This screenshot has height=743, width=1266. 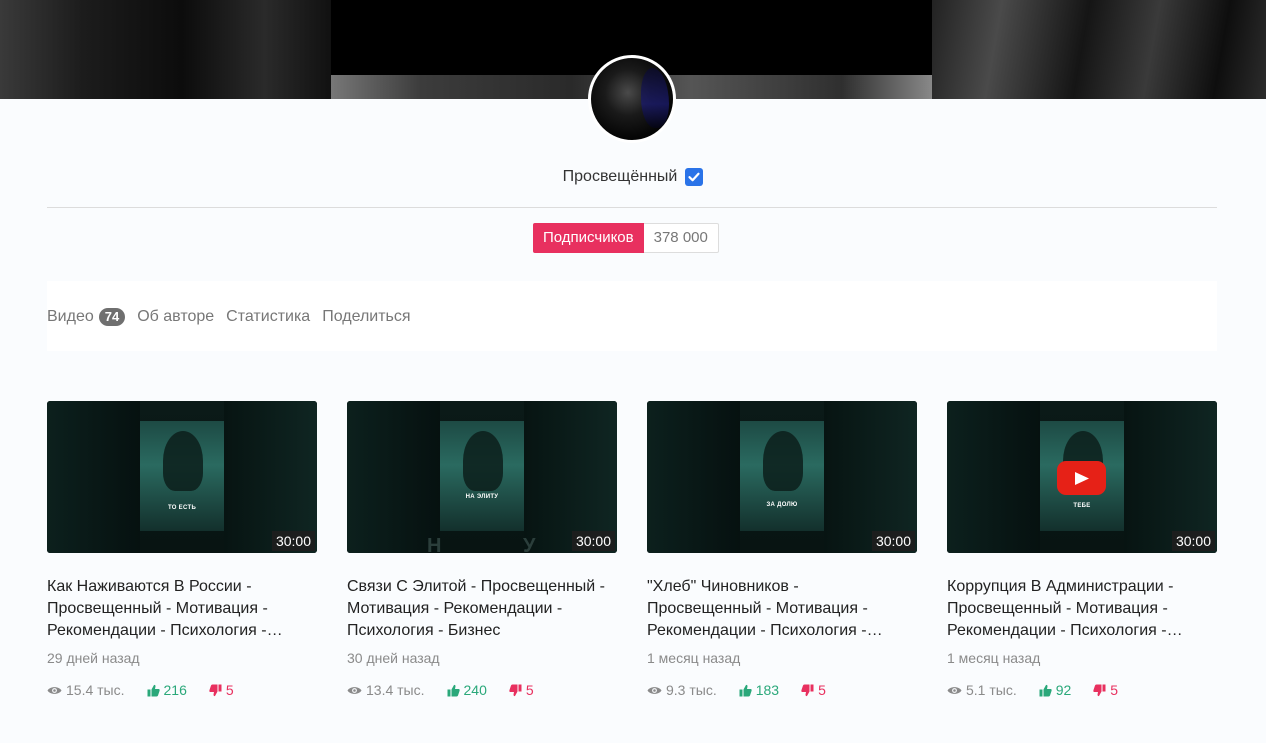 I want to click on likes-count: 183, so click(x=767, y=690).